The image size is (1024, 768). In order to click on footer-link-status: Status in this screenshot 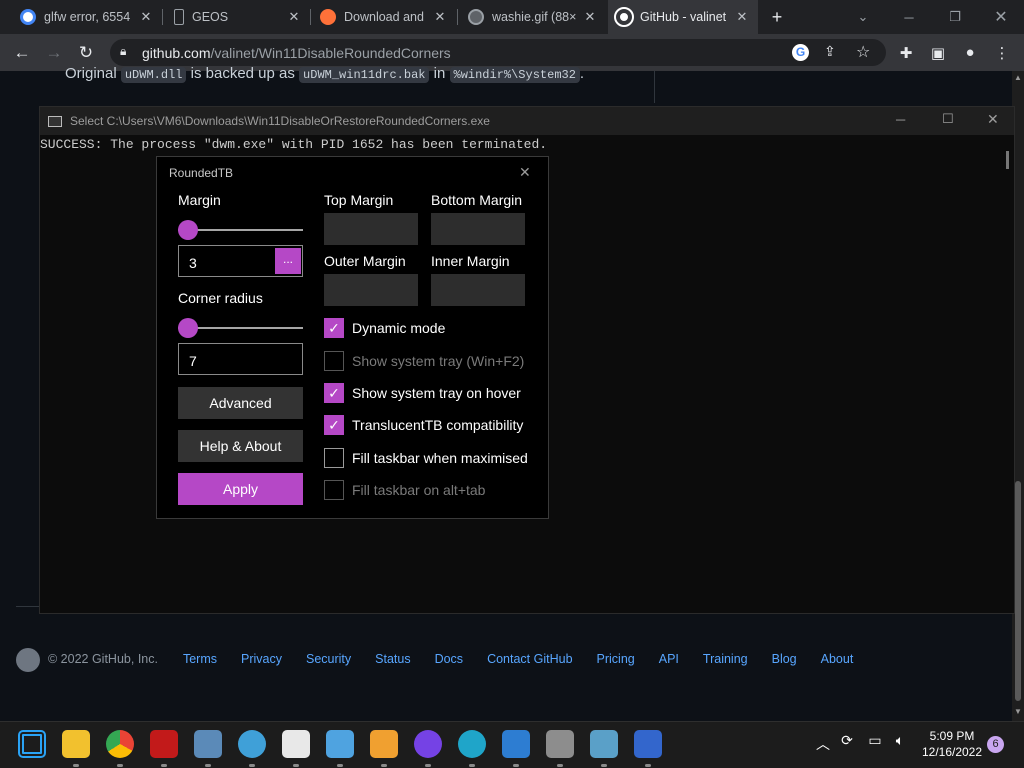, I will do `click(392, 659)`.